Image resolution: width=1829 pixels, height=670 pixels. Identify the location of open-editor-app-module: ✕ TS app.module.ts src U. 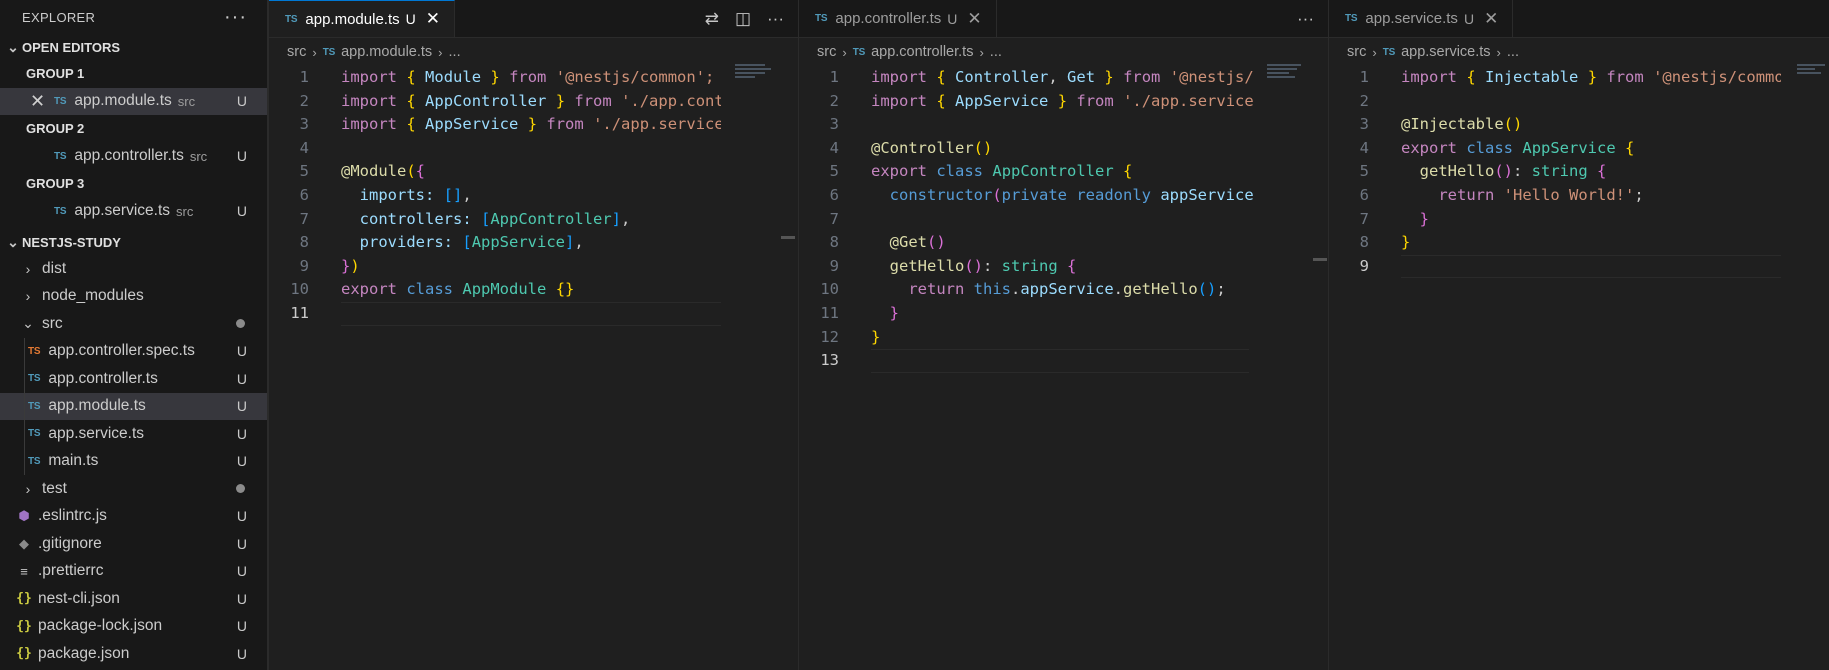
(133, 101).